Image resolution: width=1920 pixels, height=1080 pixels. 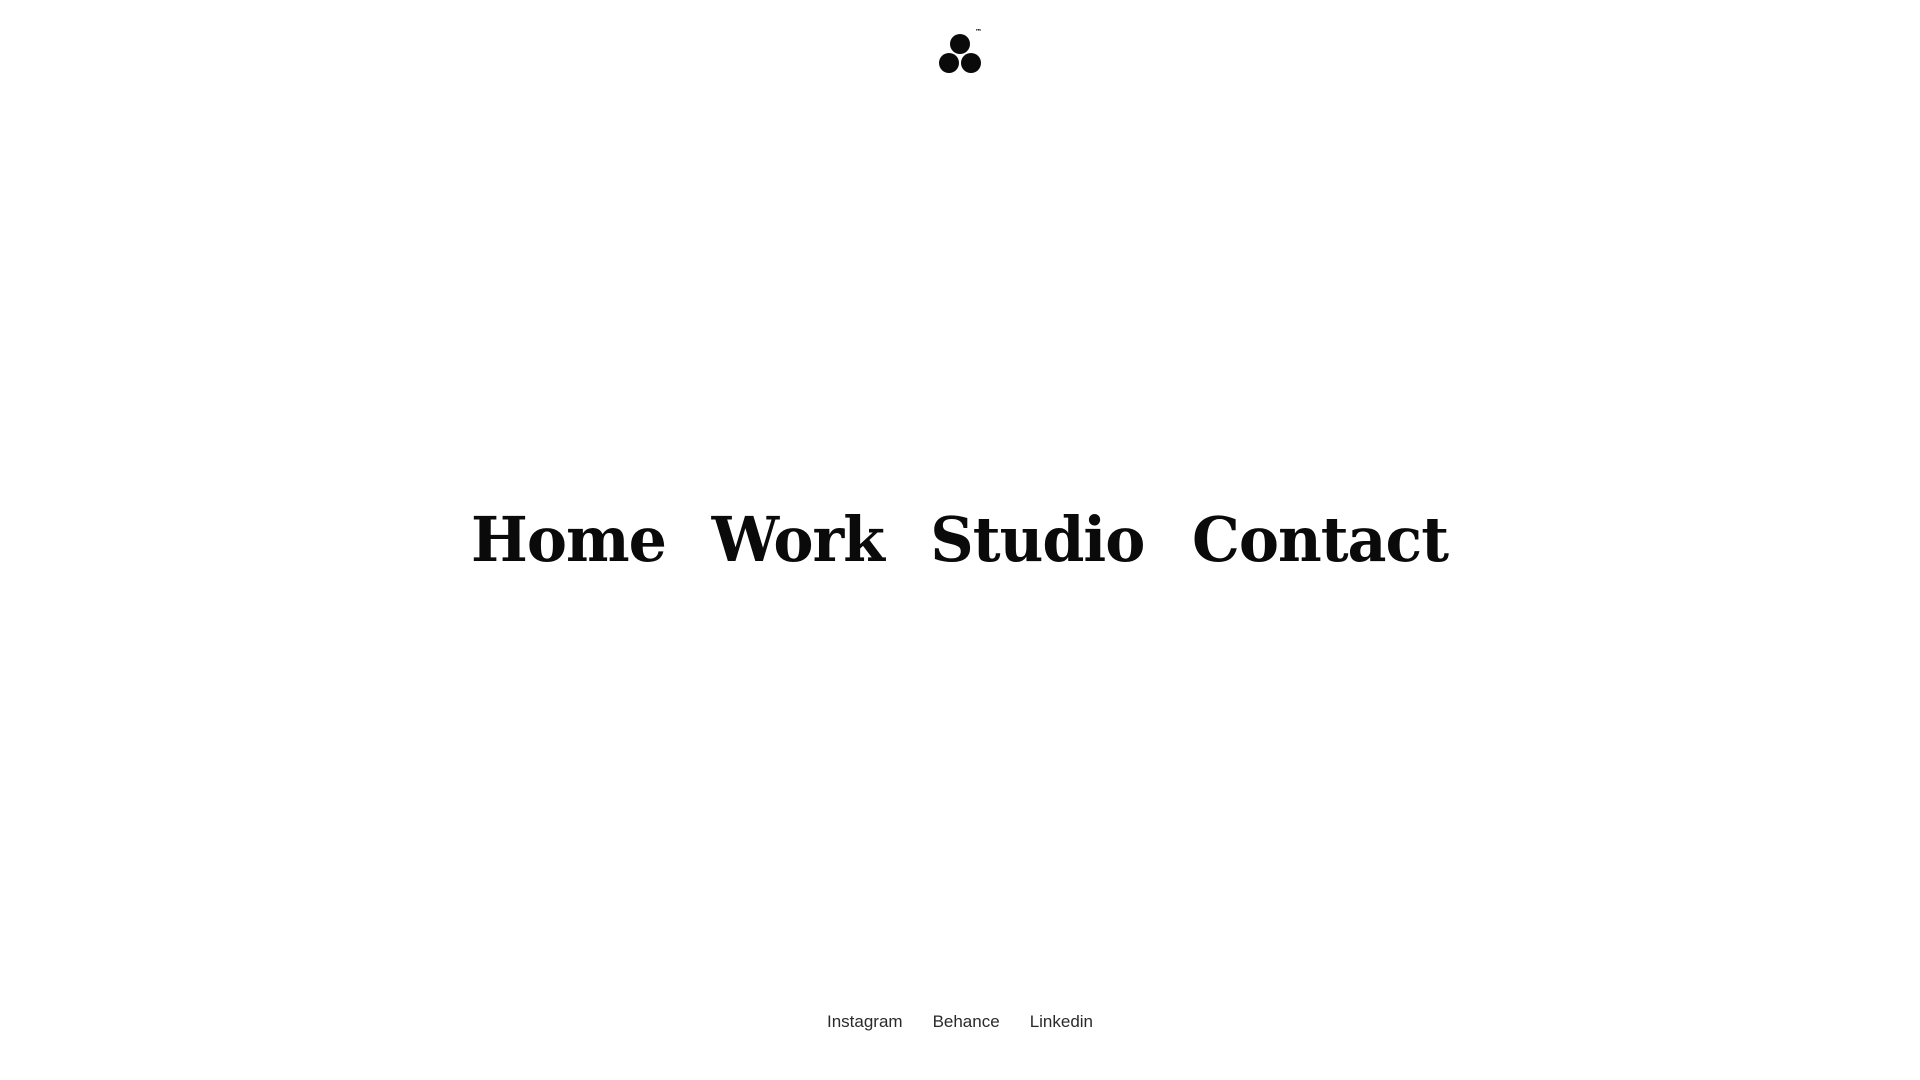 What do you see at coordinates (1037, 540) in the screenshot?
I see `nav-link-studio: Studio` at bounding box center [1037, 540].